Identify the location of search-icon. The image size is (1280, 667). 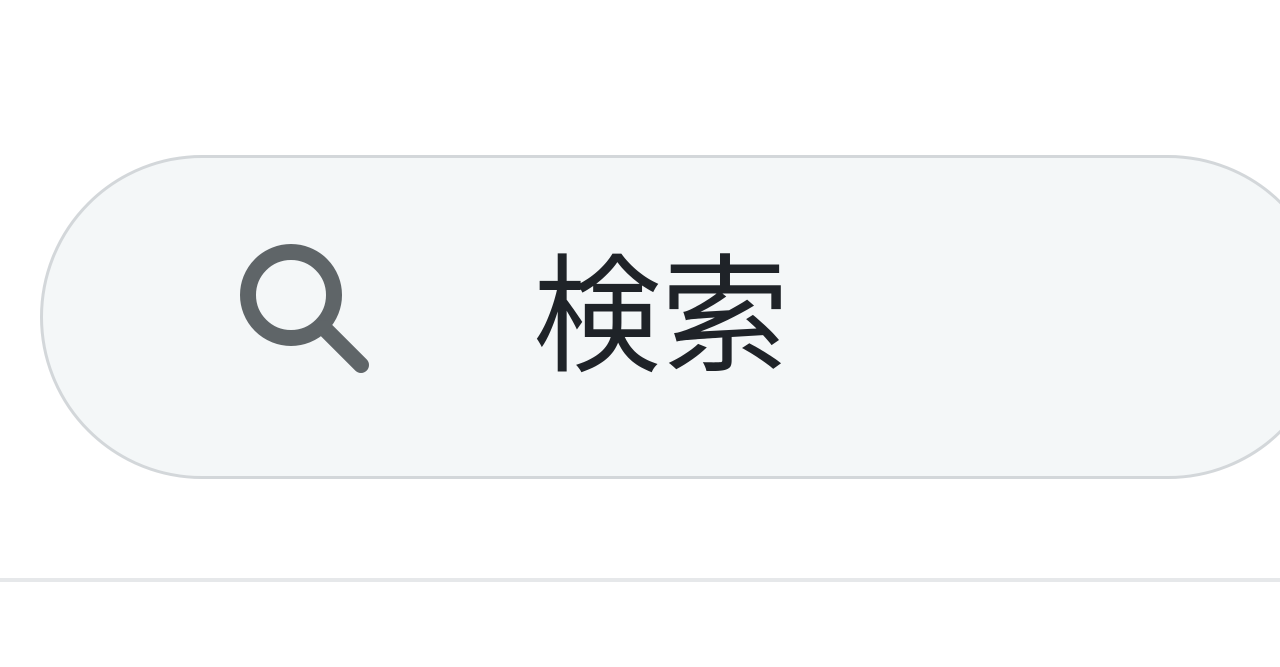
(304, 315).